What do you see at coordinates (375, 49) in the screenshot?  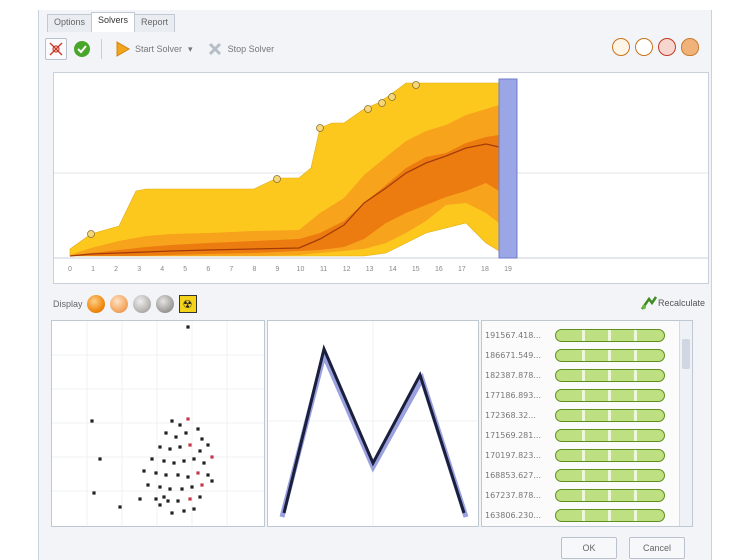 I see `toolbar: Start Solver ▾ Stop Solver` at bounding box center [375, 49].